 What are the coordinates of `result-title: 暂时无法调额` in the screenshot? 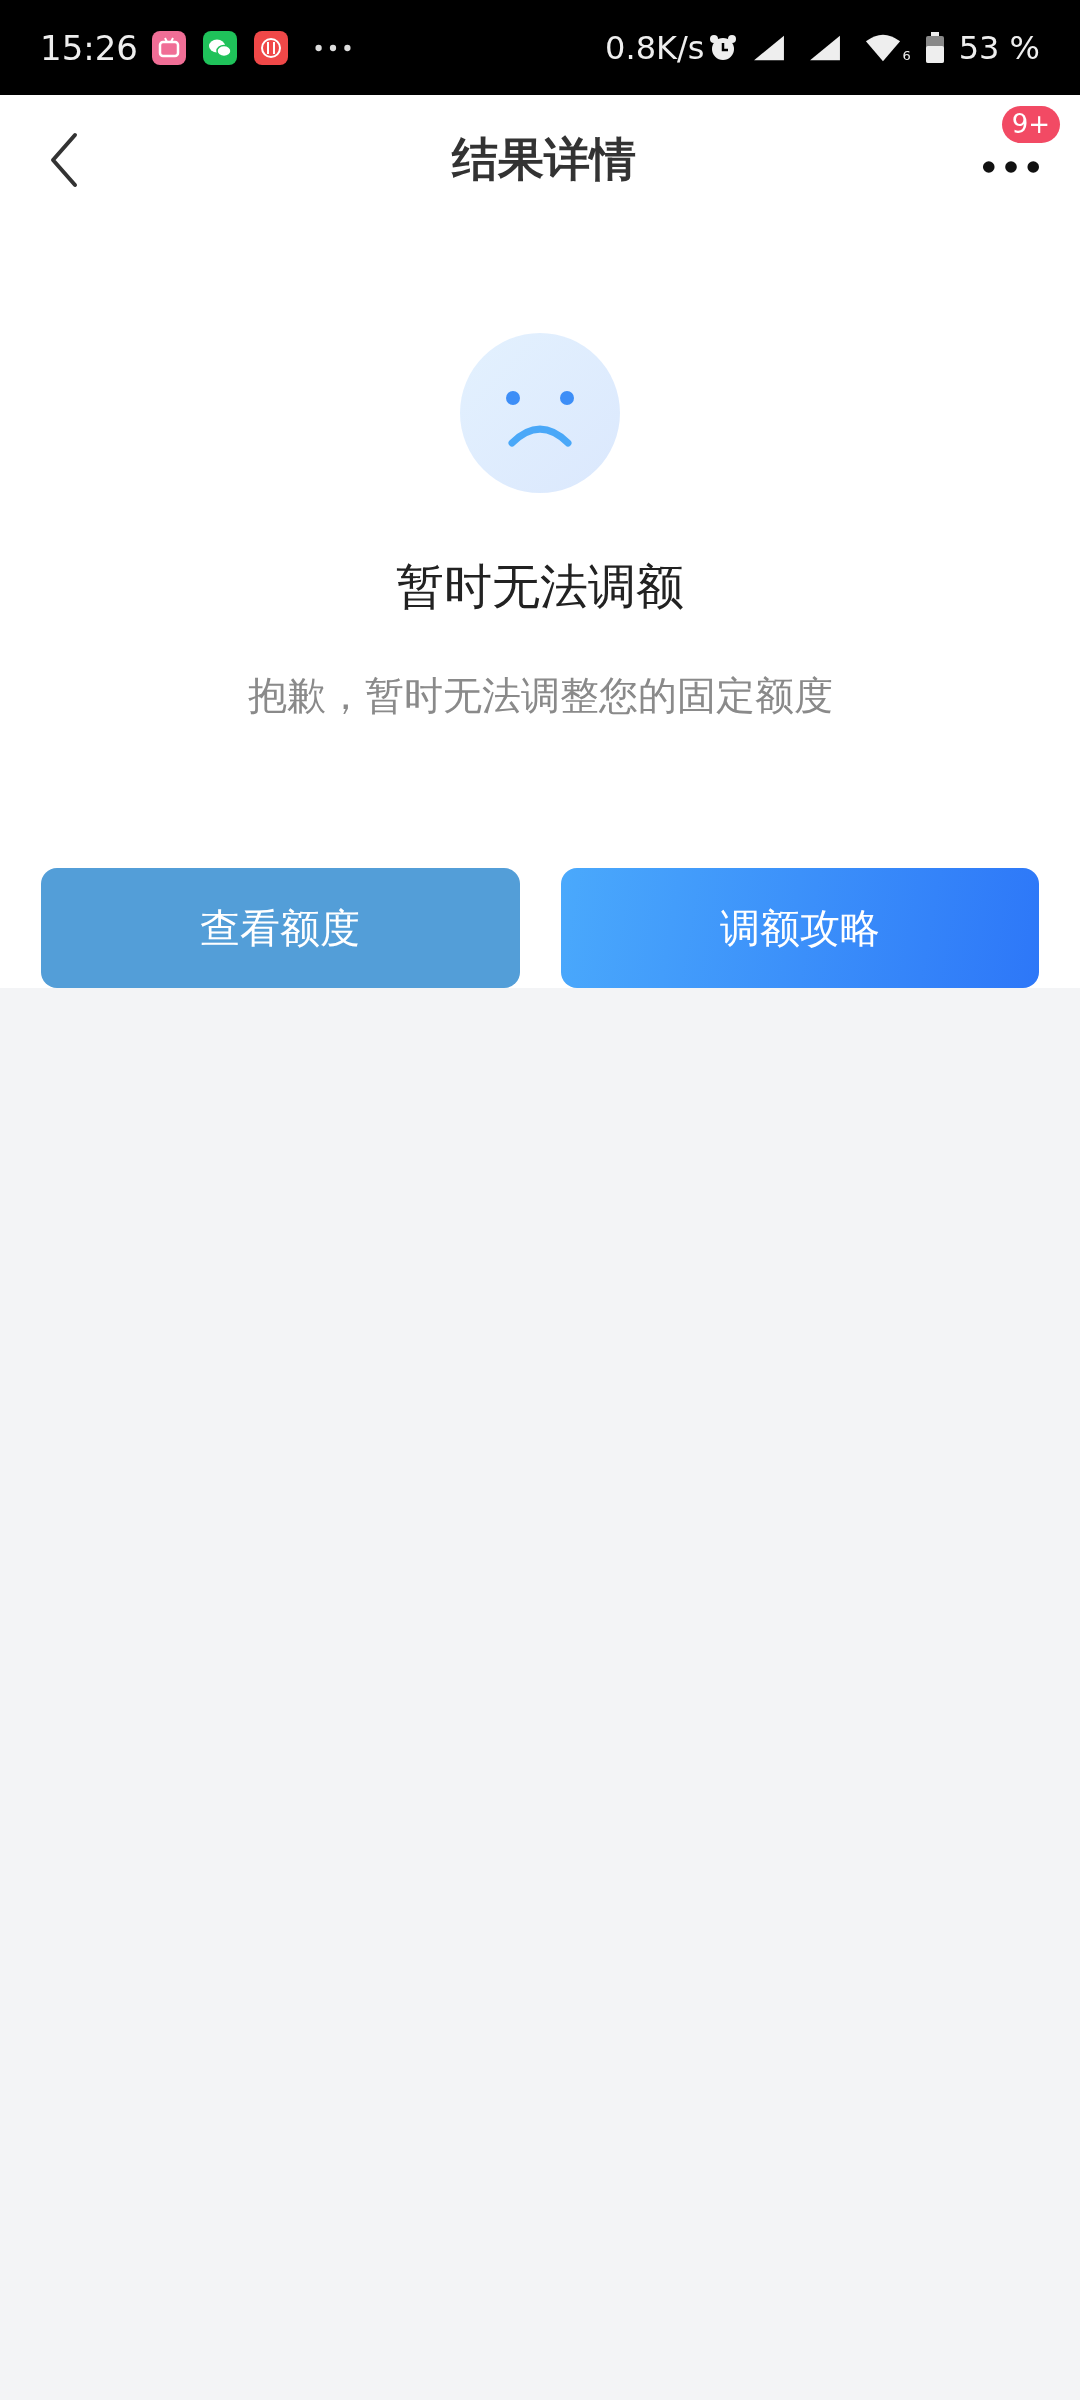 It's located at (540, 586).